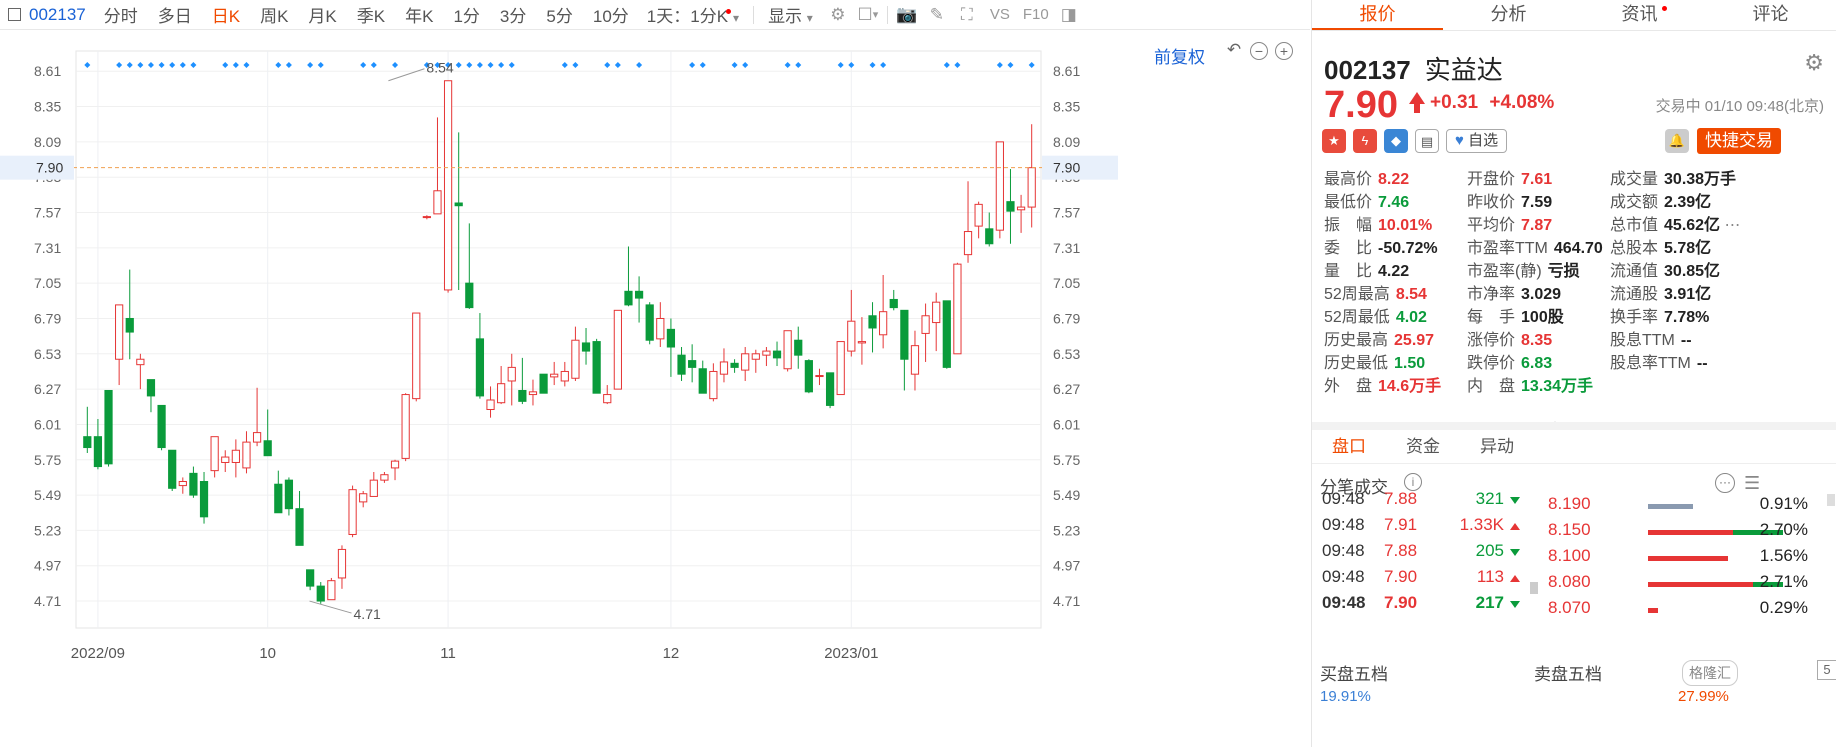 The width and height of the screenshot is (1836, 747). What do you see at coordinates (47, 389) in the screenshot?
I see `y-tick-left: 6.27` at bounding box center [47, 389].